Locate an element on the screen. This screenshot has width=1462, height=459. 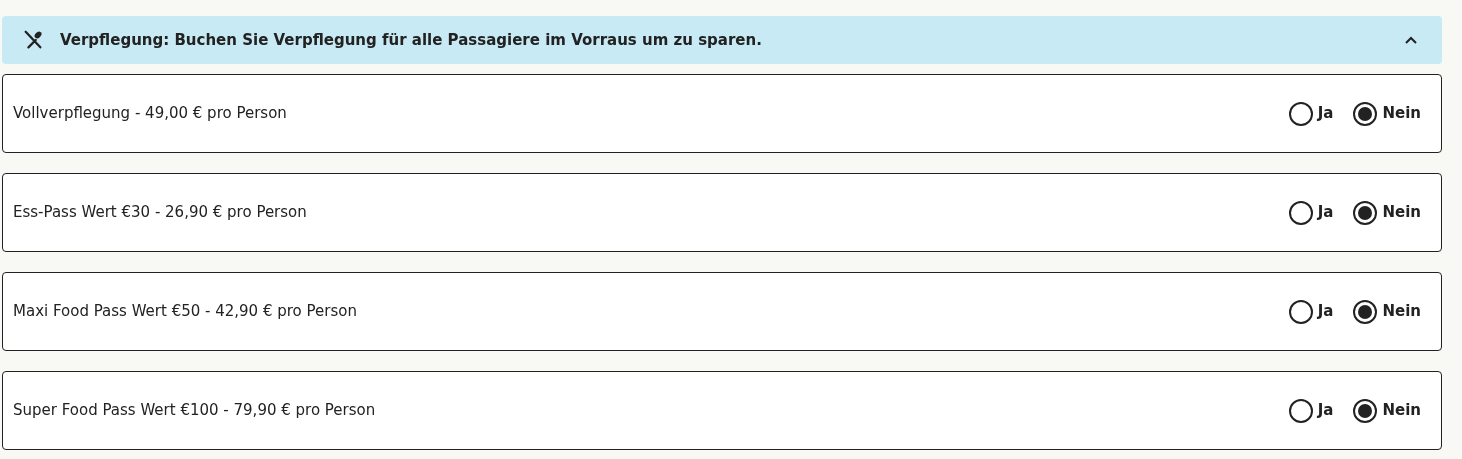
option-label: Vollverpflegung - 49,00 € pro Person is located at coordinates (150, 114).